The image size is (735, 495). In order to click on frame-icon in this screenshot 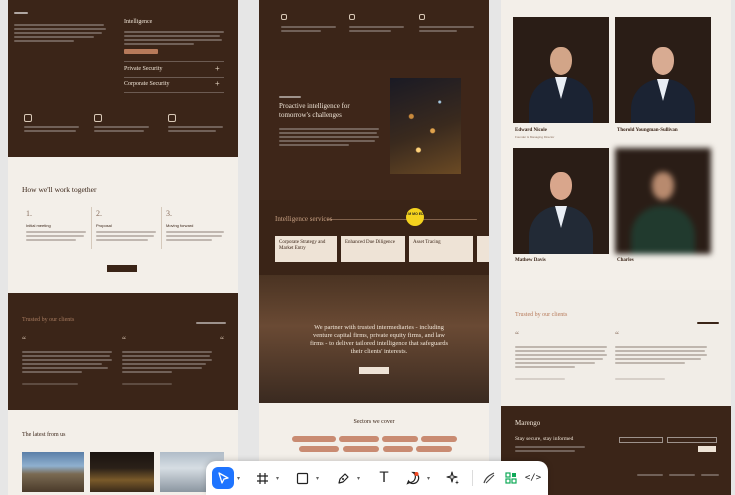, I will do `click(262, 478)`.